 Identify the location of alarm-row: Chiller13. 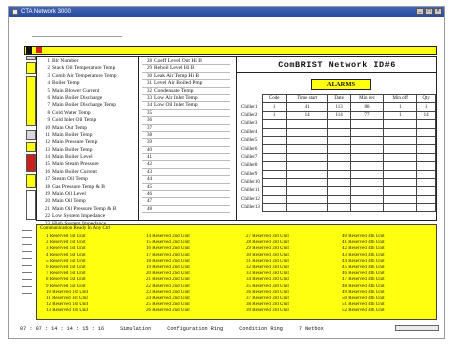
(338, 208).